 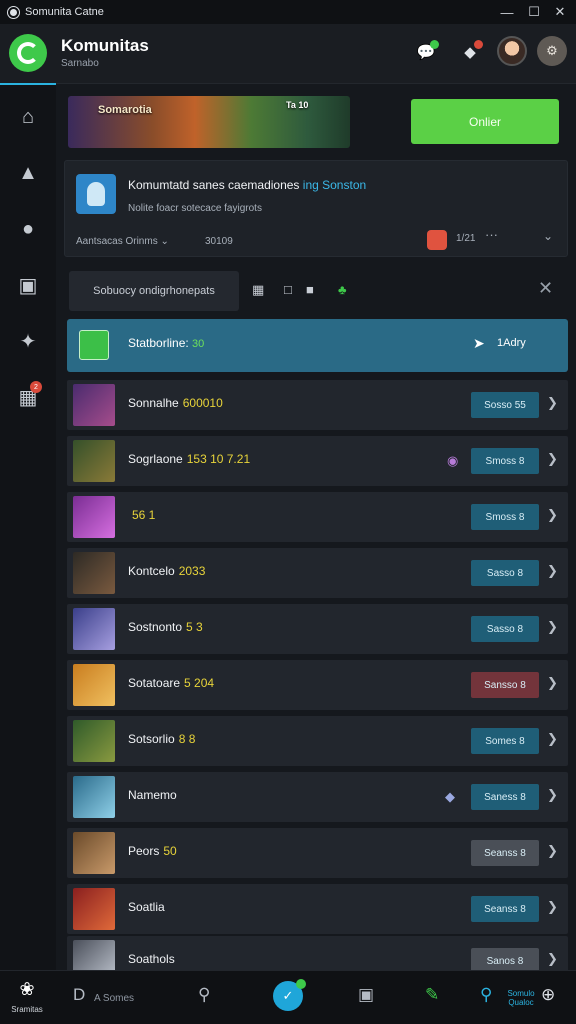 I want to click on item-action-button: Somes 8, so click(x=505, y=741).